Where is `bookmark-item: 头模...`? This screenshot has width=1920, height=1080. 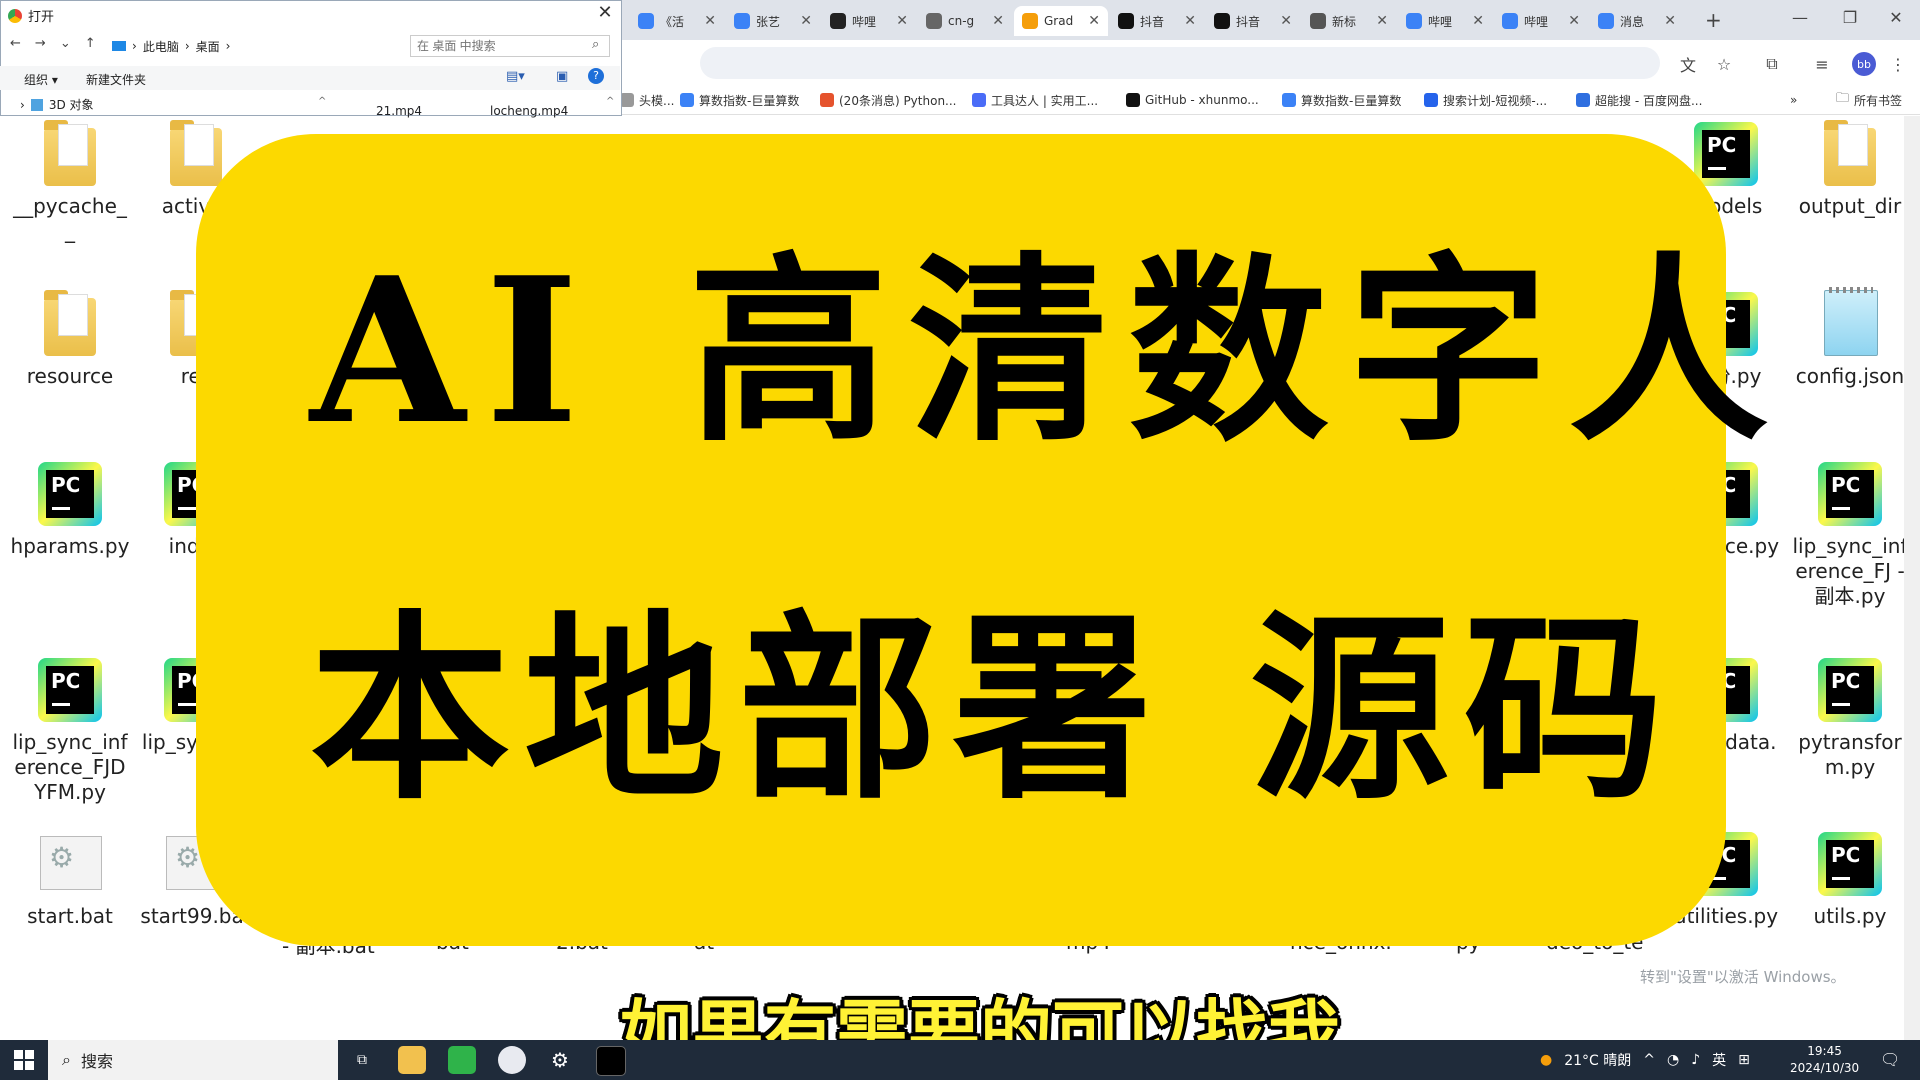
bookmark-item: 头模... is located at coordinates (647, 100).